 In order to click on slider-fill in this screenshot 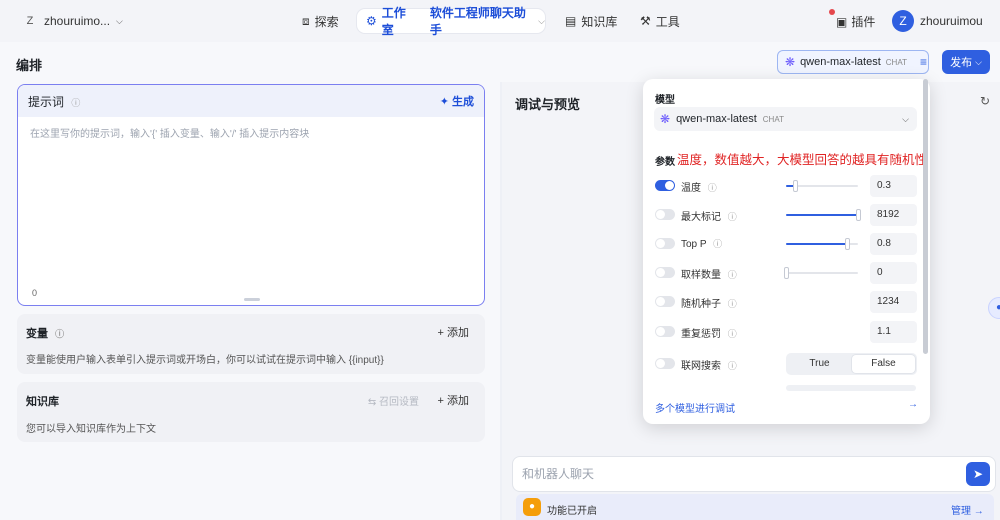, I will do `click(822, 215)`.